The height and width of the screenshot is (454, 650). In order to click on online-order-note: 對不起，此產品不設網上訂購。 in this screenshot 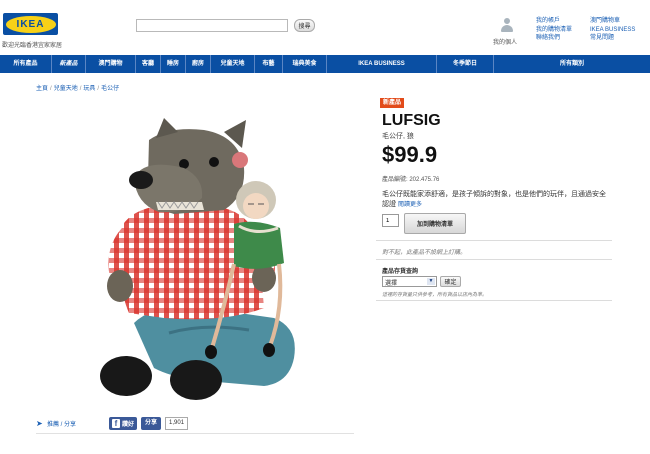, I will do `click(424, 253)`.